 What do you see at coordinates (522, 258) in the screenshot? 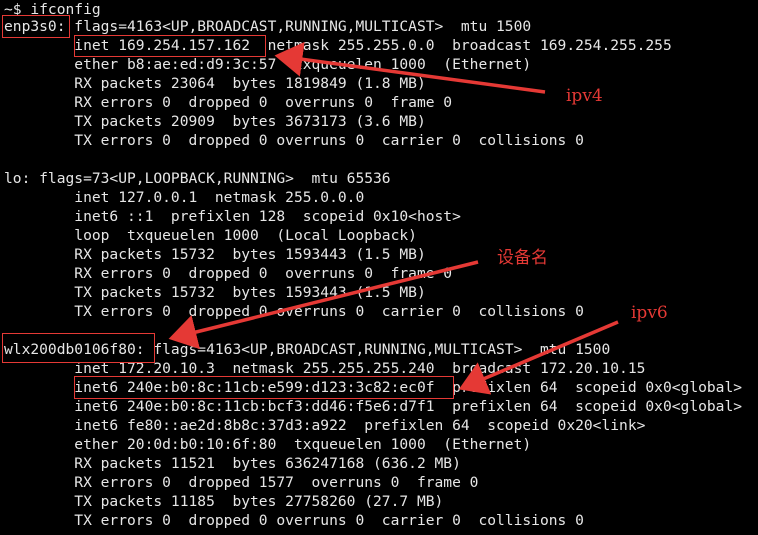
I see `device-name-annotation: 设备名` at bounding box center [522, 258].